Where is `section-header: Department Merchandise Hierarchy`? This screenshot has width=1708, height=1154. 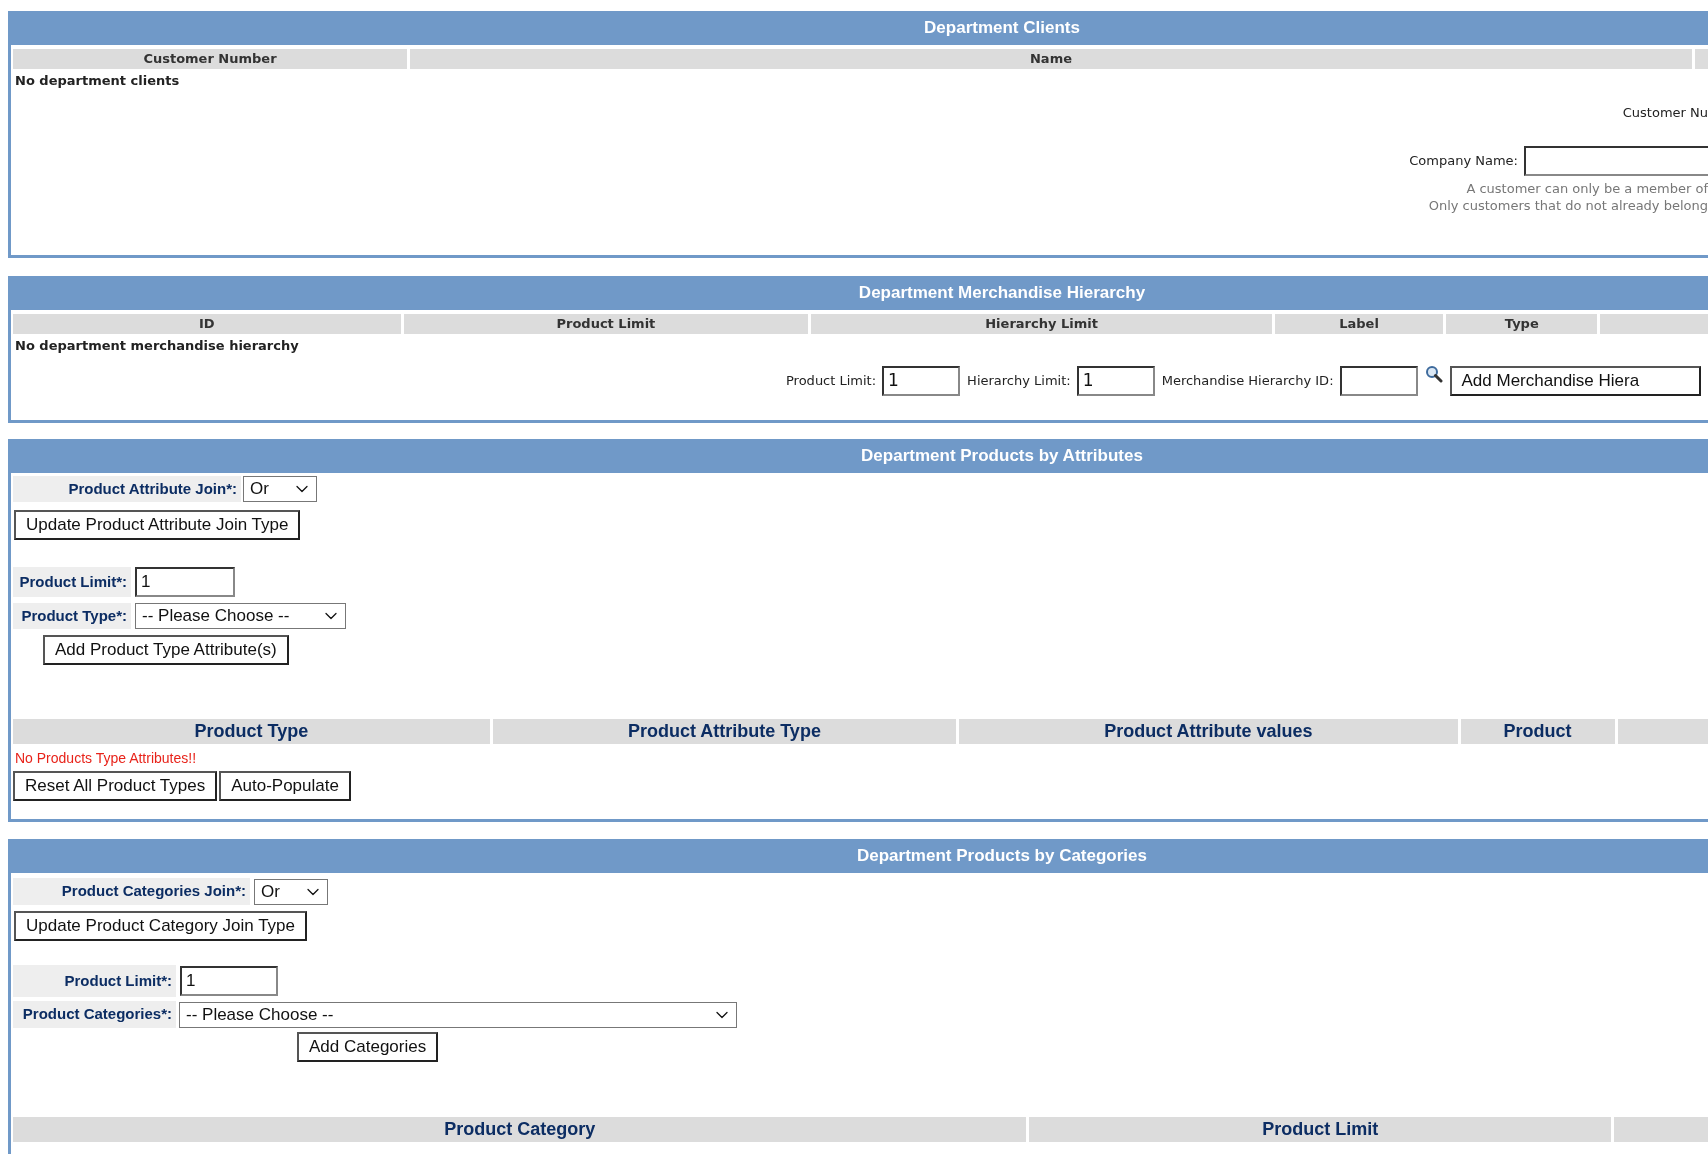
section-header: Department Merchandise Hierarchy is located at coordinates (858, 293).